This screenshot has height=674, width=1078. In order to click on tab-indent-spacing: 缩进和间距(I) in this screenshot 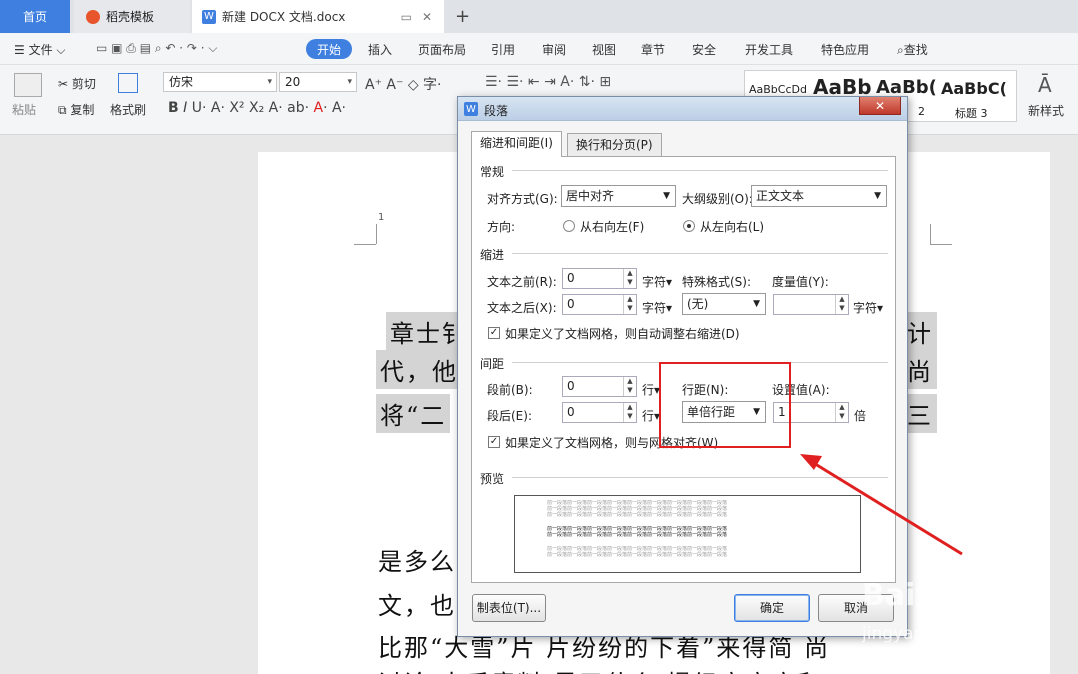, I will do `click(516, 144)`.